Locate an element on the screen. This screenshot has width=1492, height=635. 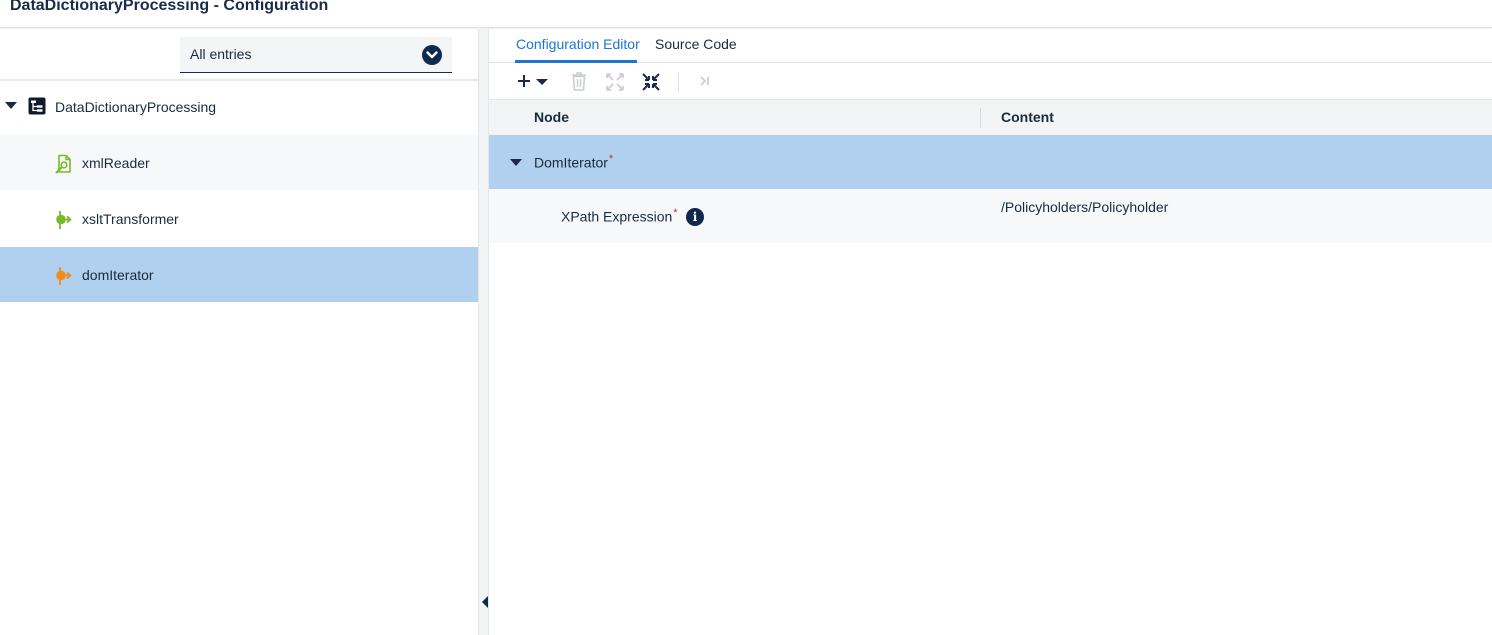
tab-configuration-editor: Configuration Editor is located at coordinates (578, 44).